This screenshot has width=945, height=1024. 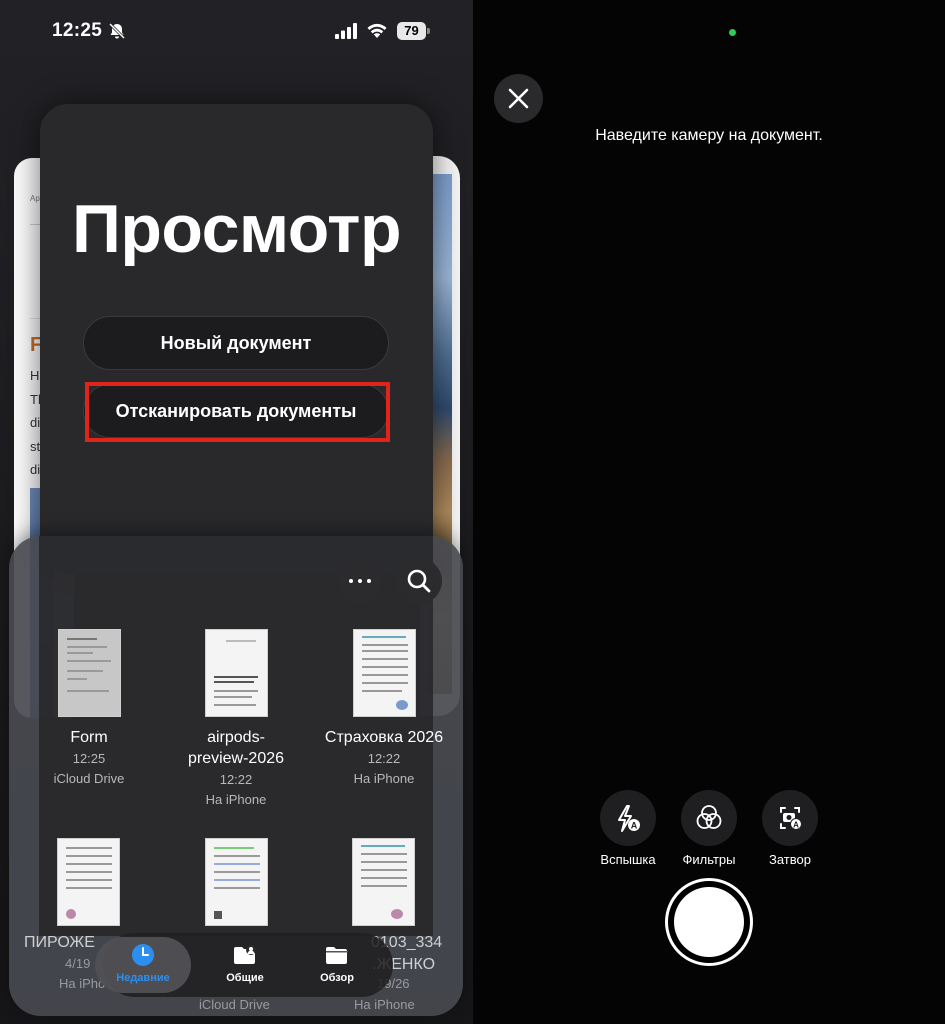 What do you see at coordinates (236, 882) in the screenshot?
I see `file-thumbnail-row2-middle` at bounding box center [236, 882].